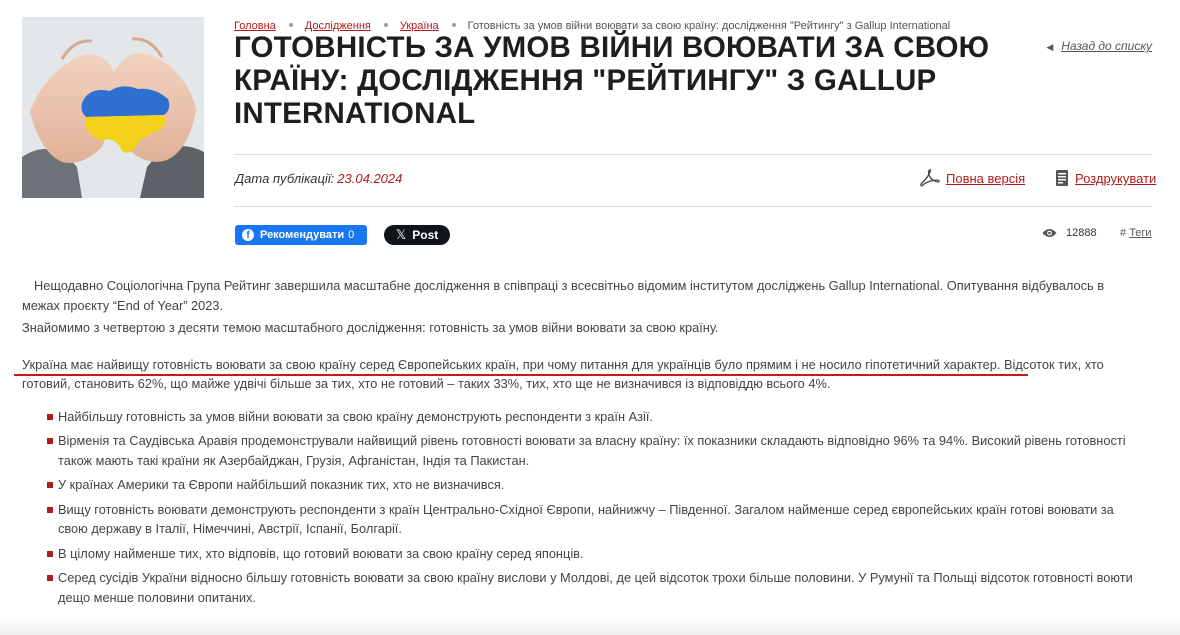 This screenshot has width=1180, height=635. I want to click on highlight-underline, so click(521, 374).